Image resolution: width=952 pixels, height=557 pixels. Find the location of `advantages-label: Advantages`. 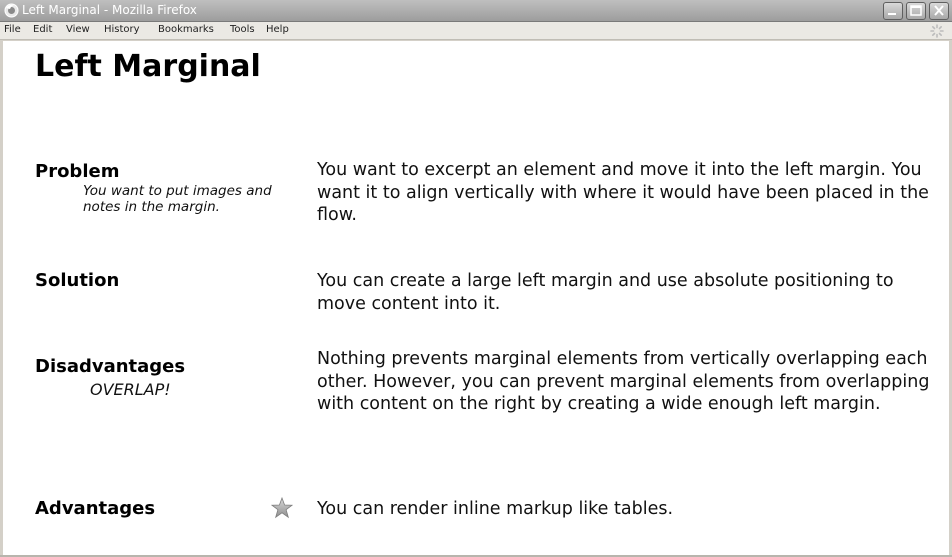

advantages-label: Advantages is located at coordinates (95, 508).